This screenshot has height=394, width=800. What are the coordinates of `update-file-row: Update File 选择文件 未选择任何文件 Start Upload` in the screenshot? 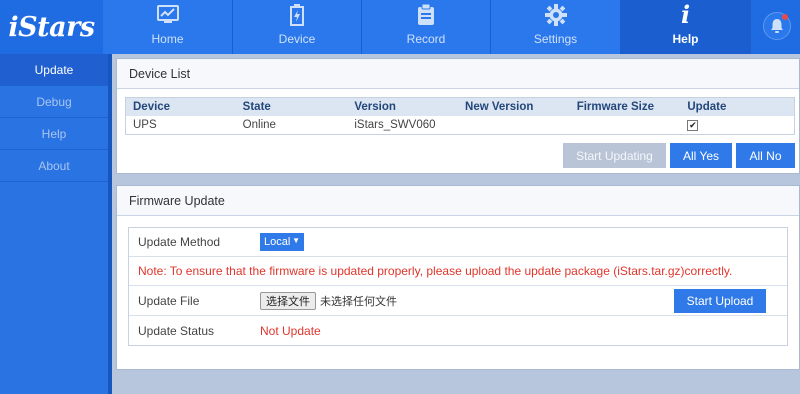 It's located at (458, 301).